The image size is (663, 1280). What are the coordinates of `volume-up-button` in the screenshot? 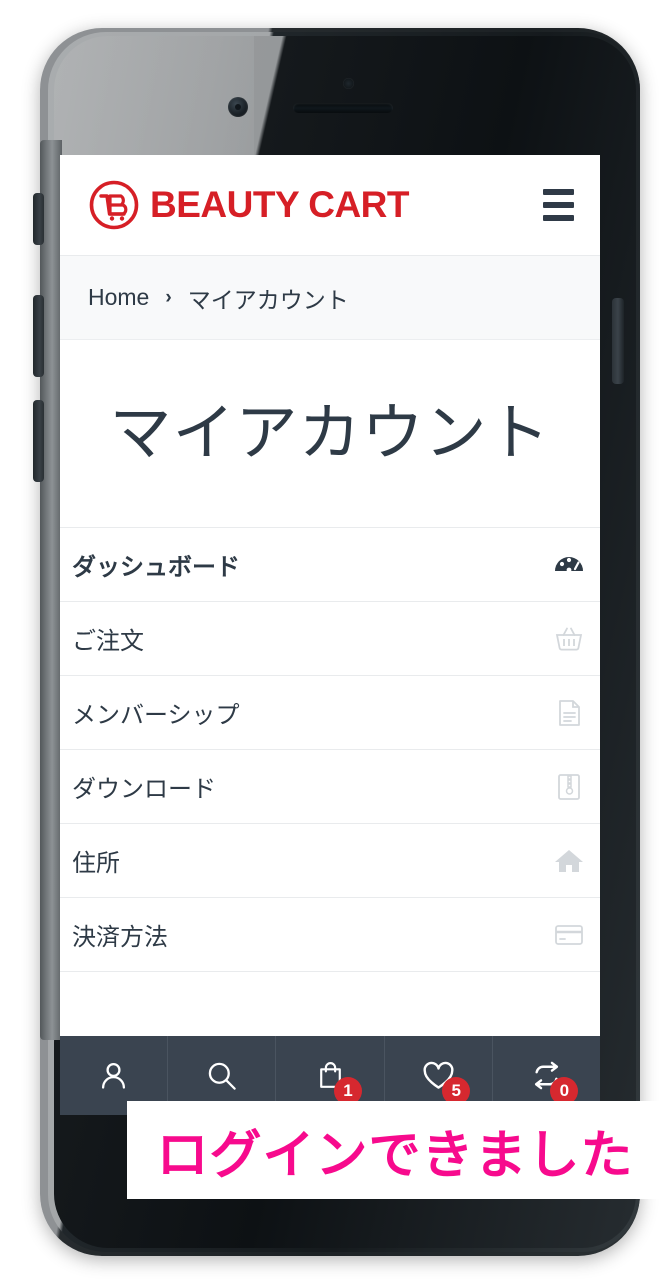 It's located at (38, 336).